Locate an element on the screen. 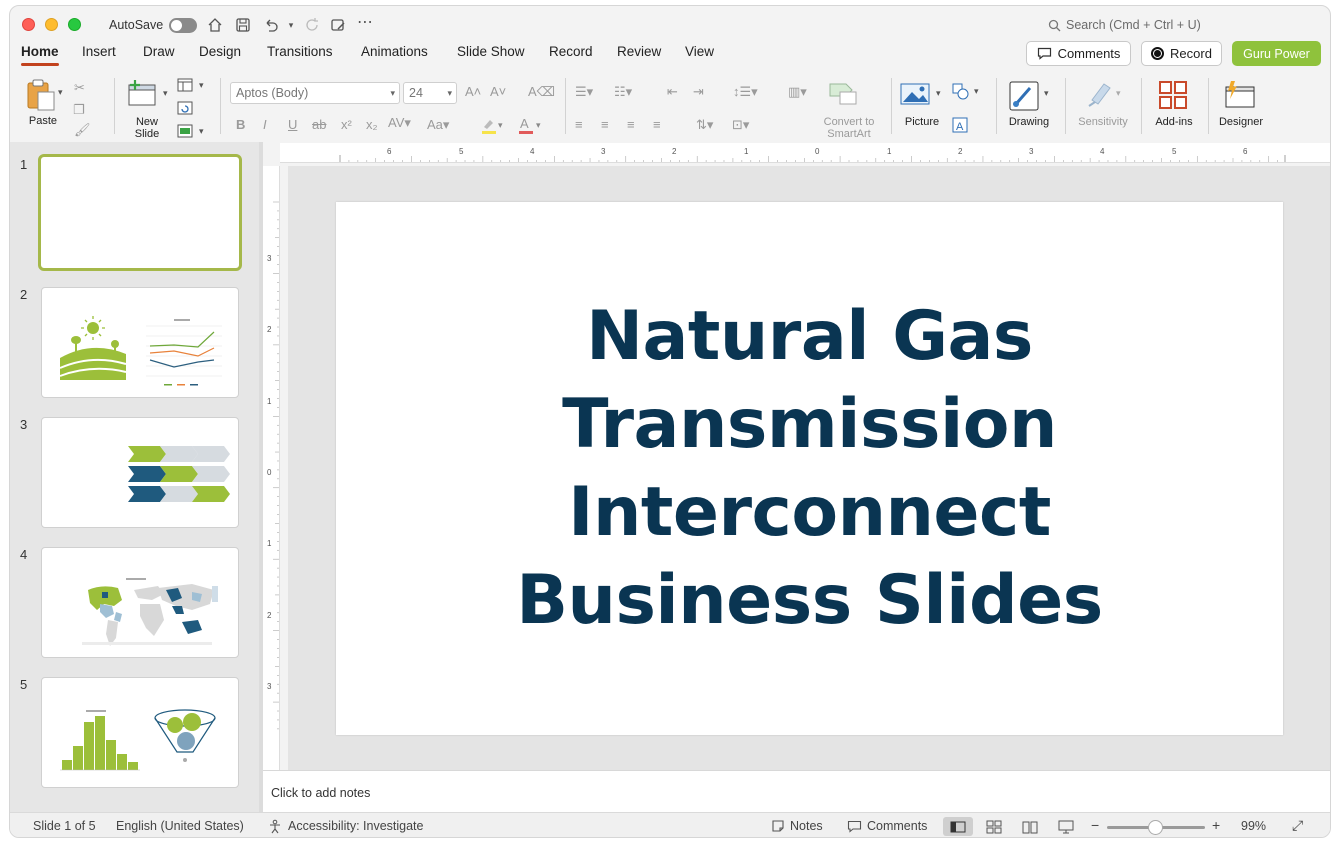  underline-icon: U is located at coordinates (292, 124).